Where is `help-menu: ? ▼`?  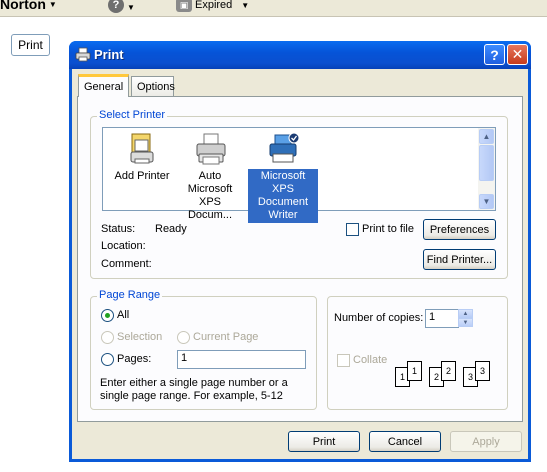 help-menu: ? ▼ is located at coordinates (121, 7).